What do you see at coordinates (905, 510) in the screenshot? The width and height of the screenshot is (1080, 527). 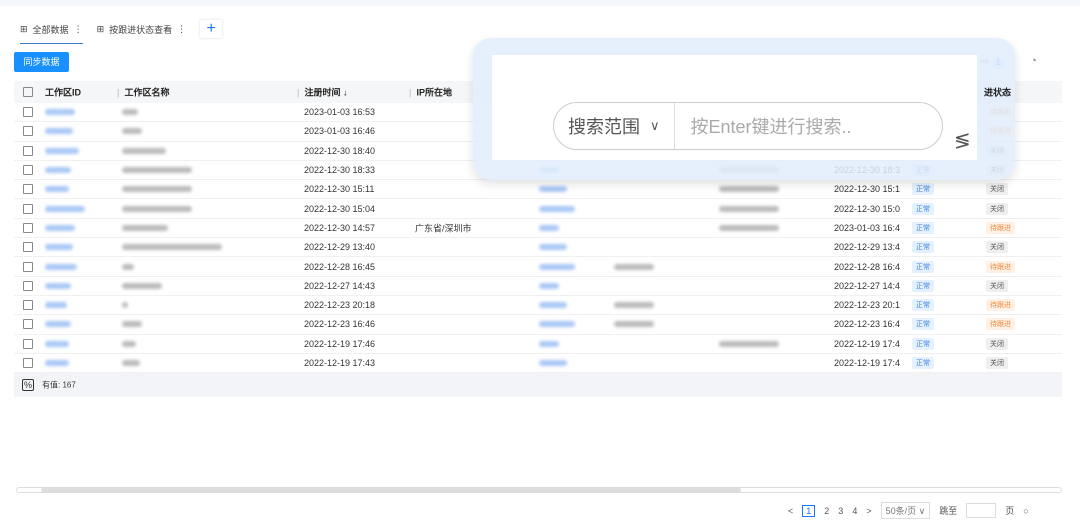 I see `page-size-select: 50条/页 ∨` at bounding box center [905, 510].